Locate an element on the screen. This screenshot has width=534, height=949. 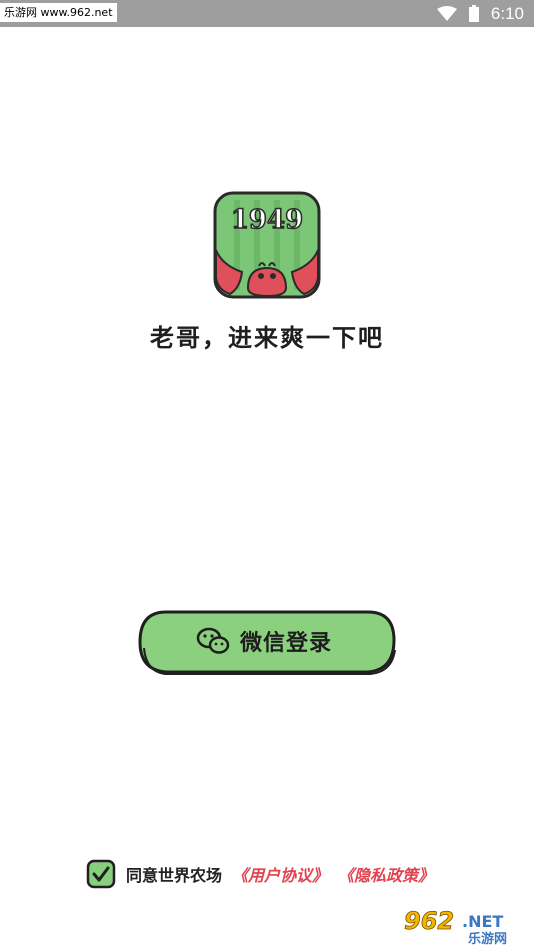
clock: 6:10 is located at coordinates (507, 13).